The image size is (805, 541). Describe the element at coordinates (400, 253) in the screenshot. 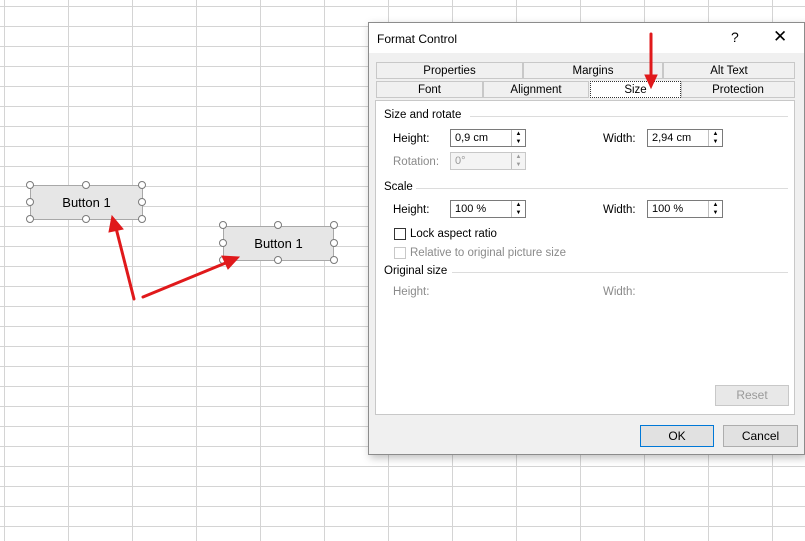

I see `relative-size-checkbox` at that location.